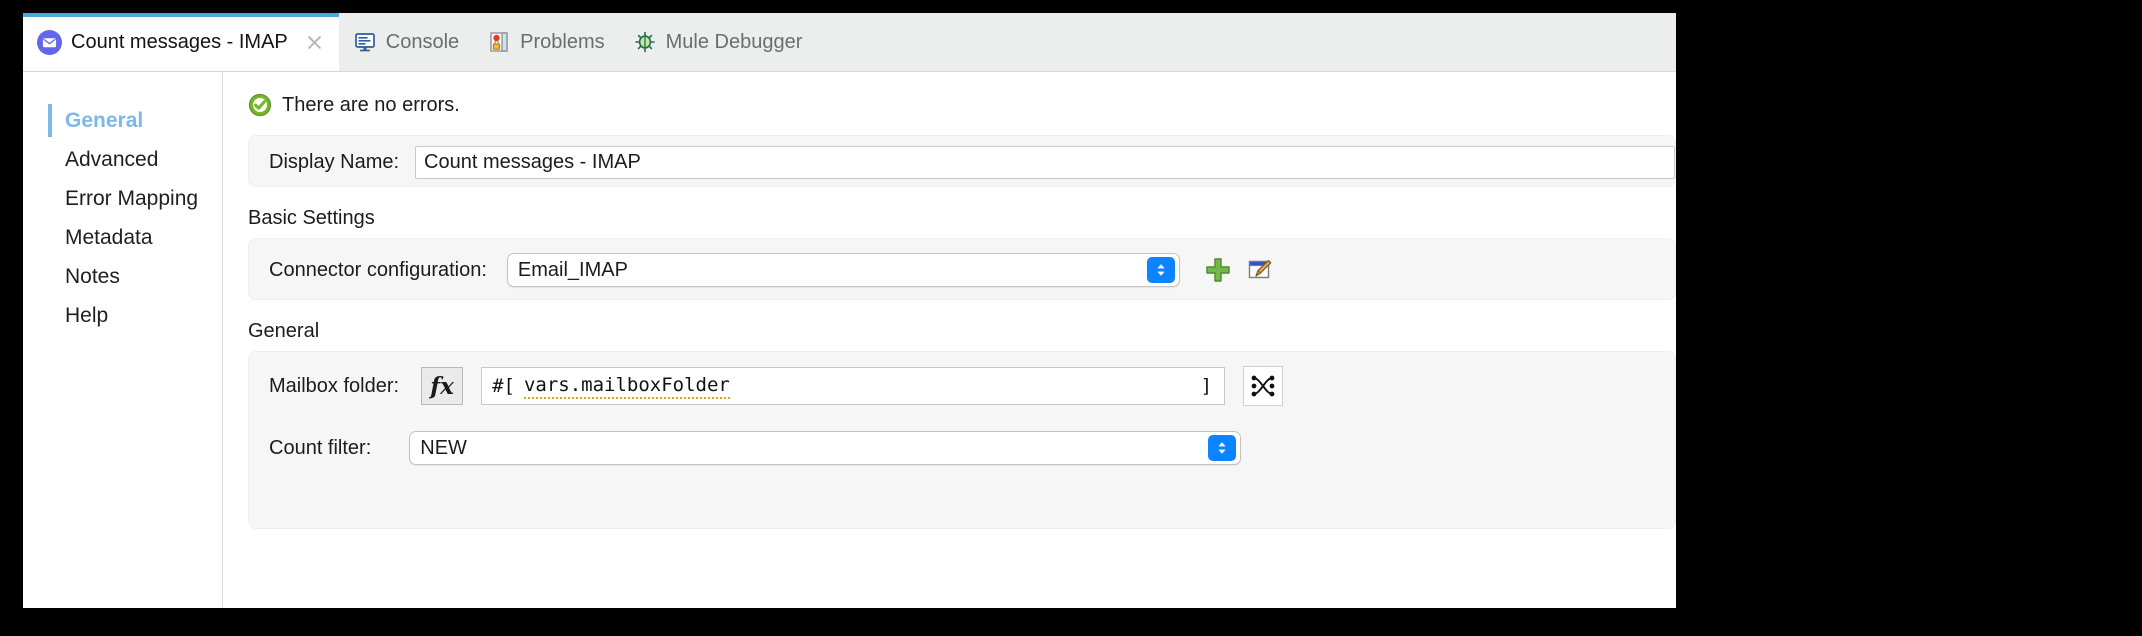 This screenshot has height=636, width=2142. Describe the element at coordinates (422, 42) in the screenshot. I see `tab-label: Console` at that location.